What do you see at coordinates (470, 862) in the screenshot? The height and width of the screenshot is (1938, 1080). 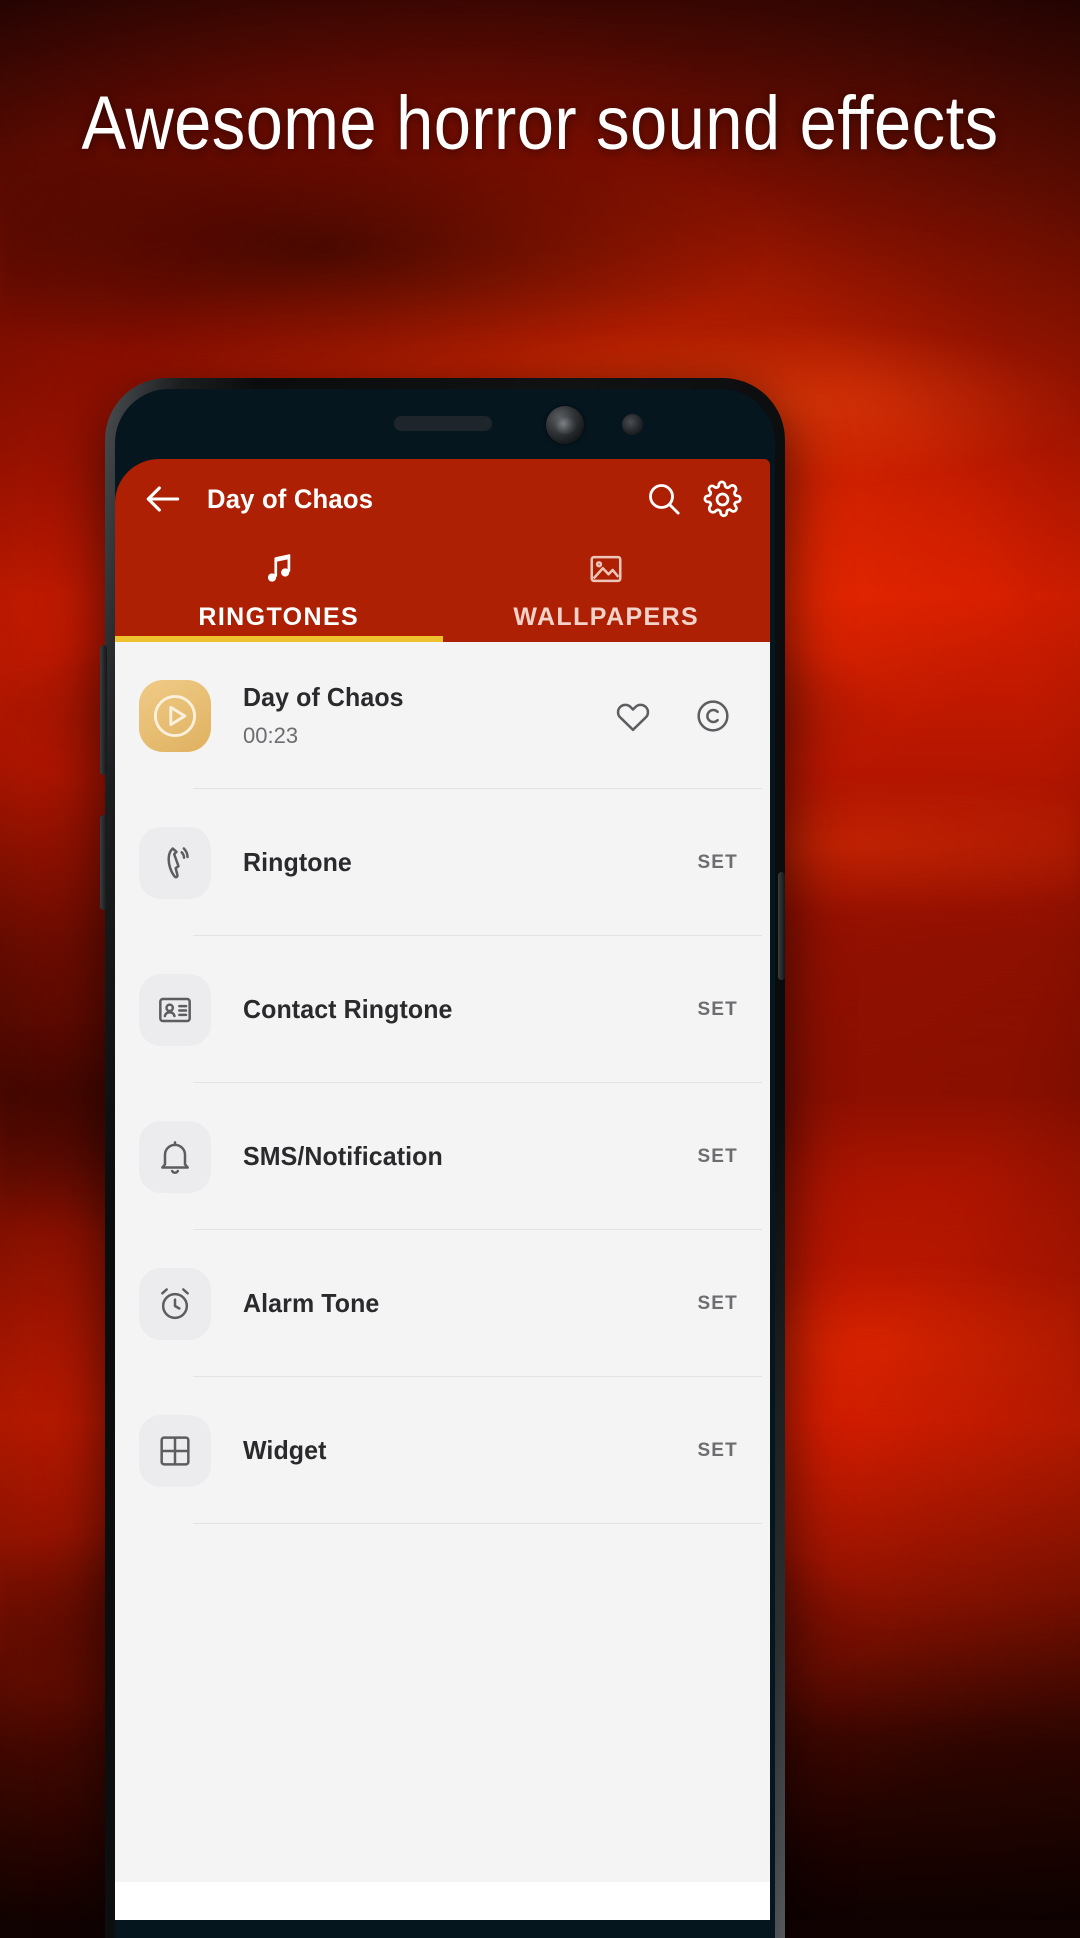 I see `settings-row-text: Ringtone` at bounding box center [470, 862].